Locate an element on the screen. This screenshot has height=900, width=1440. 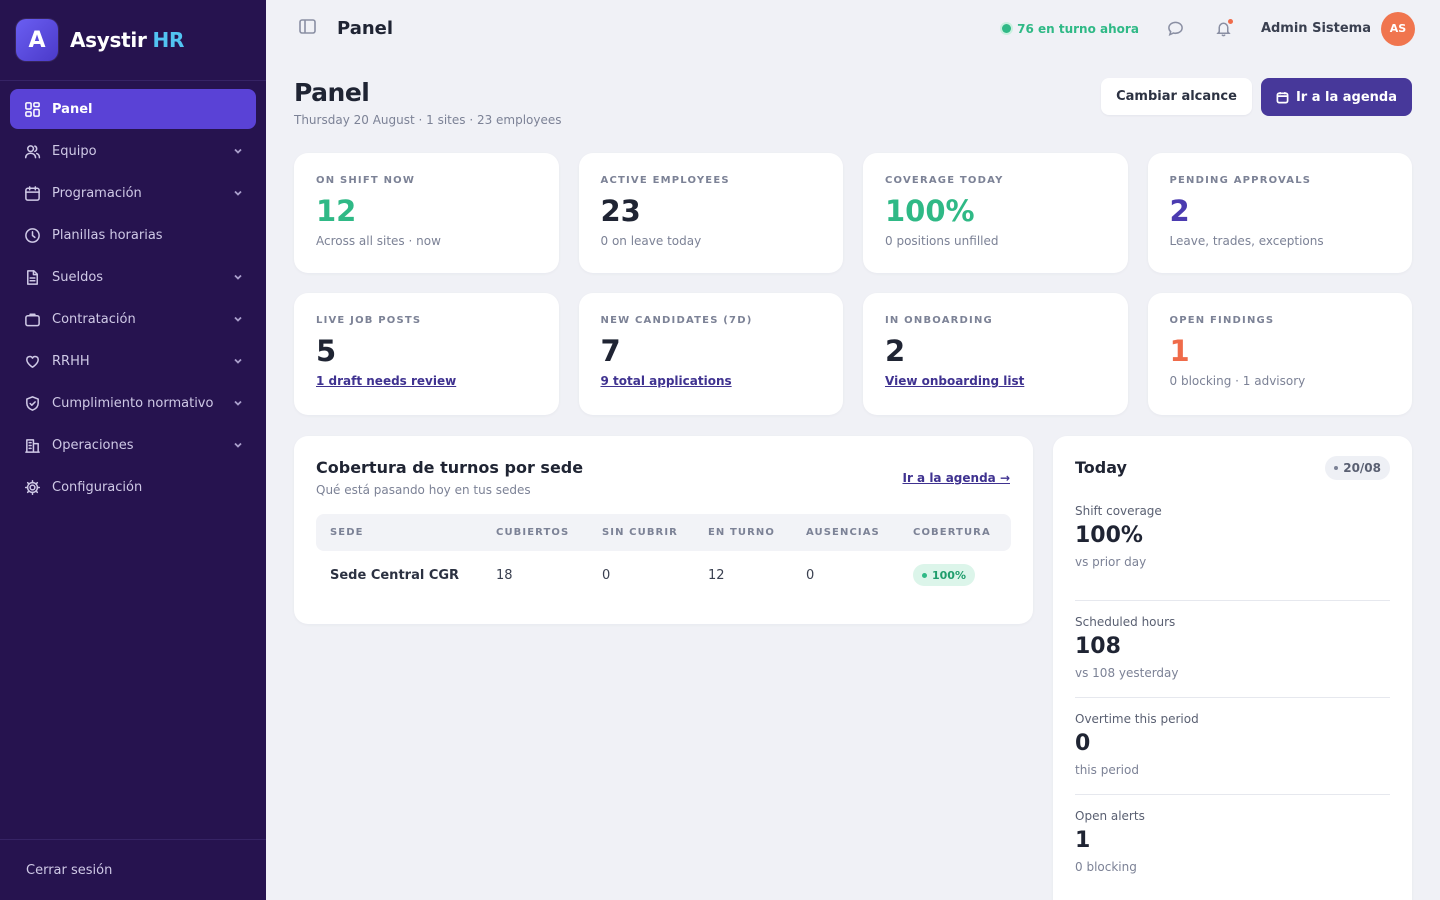
sidebar-item-configuracion: Configuración is located at coordinates (133, 487).